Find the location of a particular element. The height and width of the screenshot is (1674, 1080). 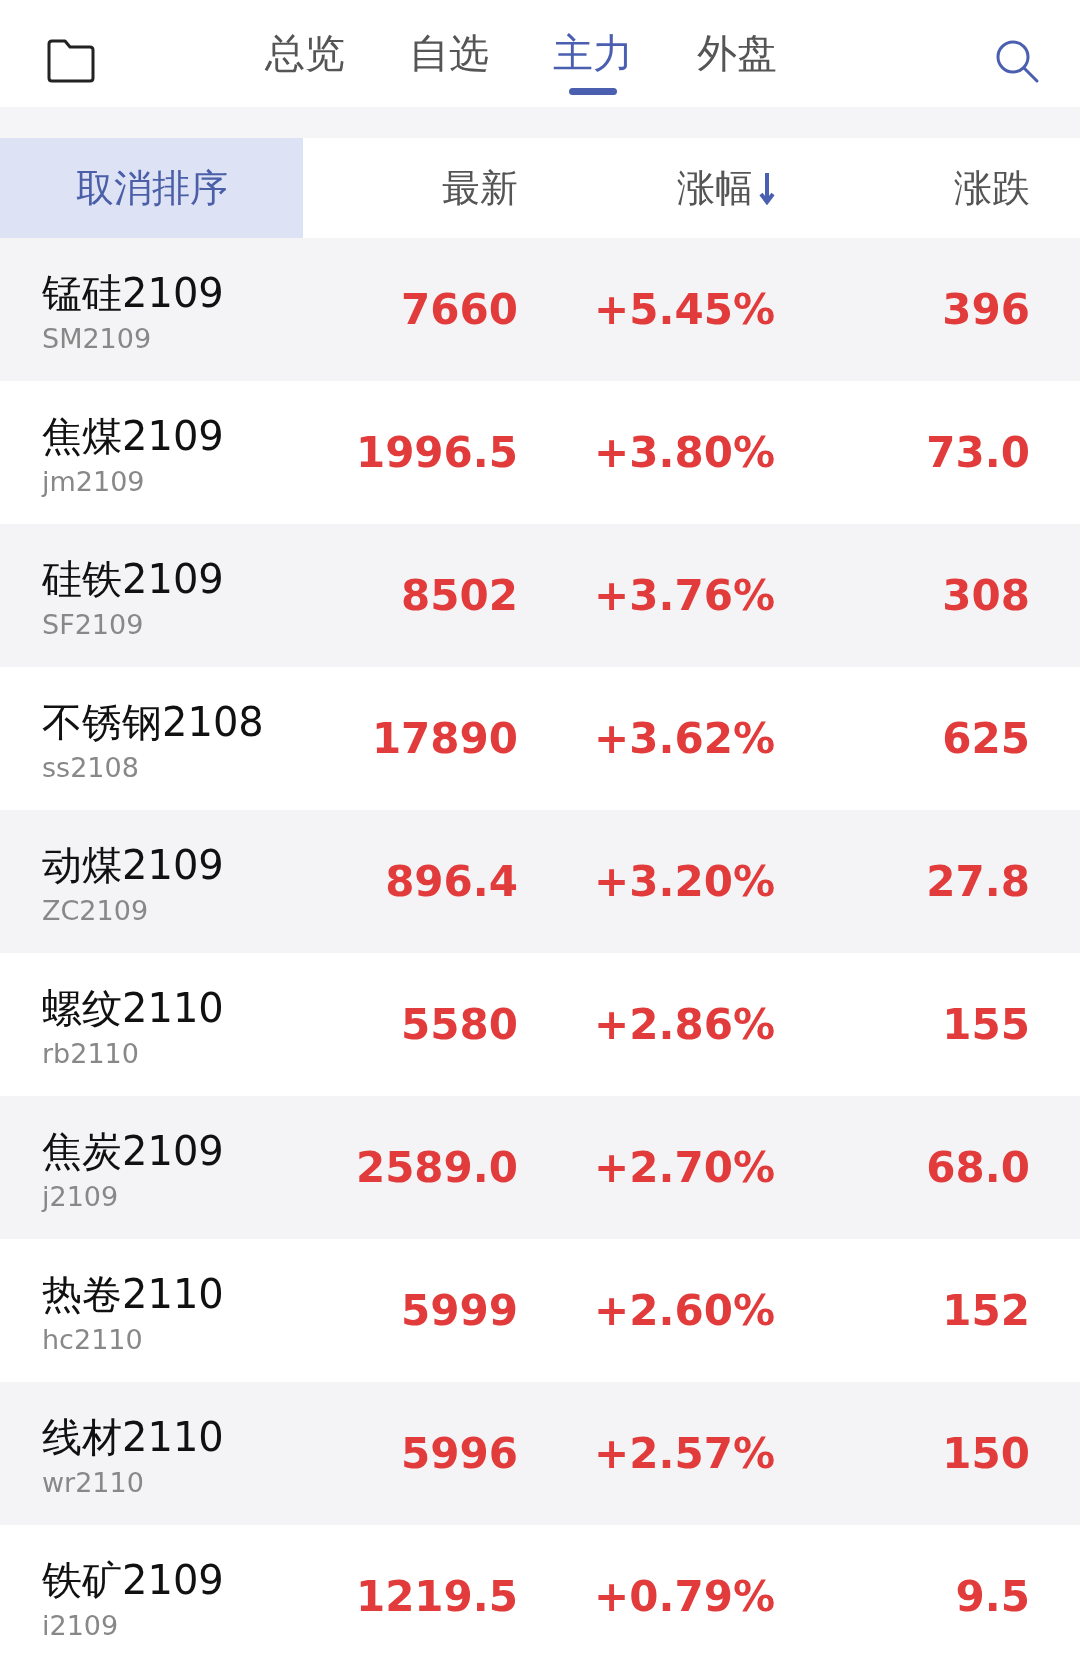

change-amount: 396 is located at coordinates (986, 309).